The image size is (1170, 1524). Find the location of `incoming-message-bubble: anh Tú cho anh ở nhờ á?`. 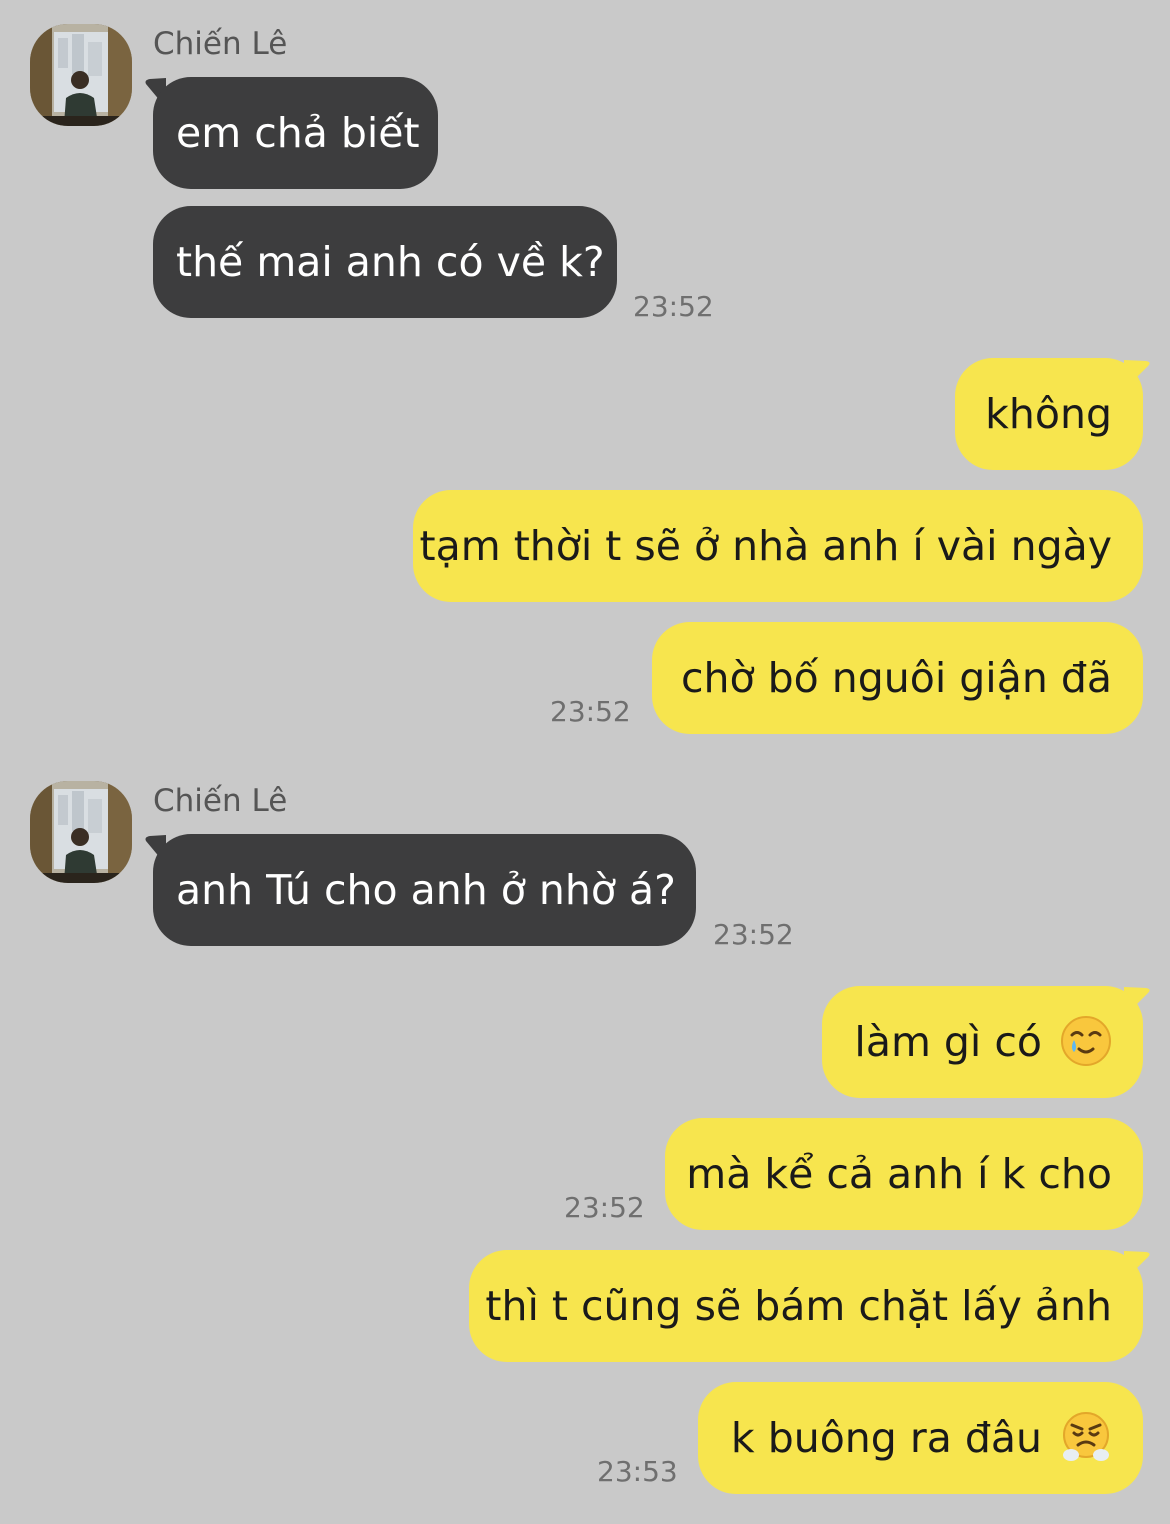

incoming-message-bubble: anh Tú cho anh ở nhờ á? is located at coordinates (424, 890).